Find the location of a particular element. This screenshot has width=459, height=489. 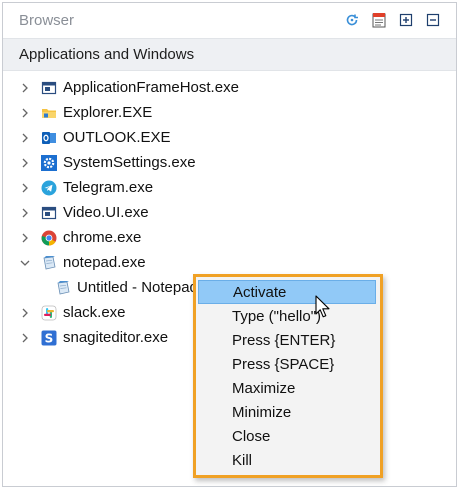

menu-item-press-space: Press {SPACE} is located at coordinates (287, 364).